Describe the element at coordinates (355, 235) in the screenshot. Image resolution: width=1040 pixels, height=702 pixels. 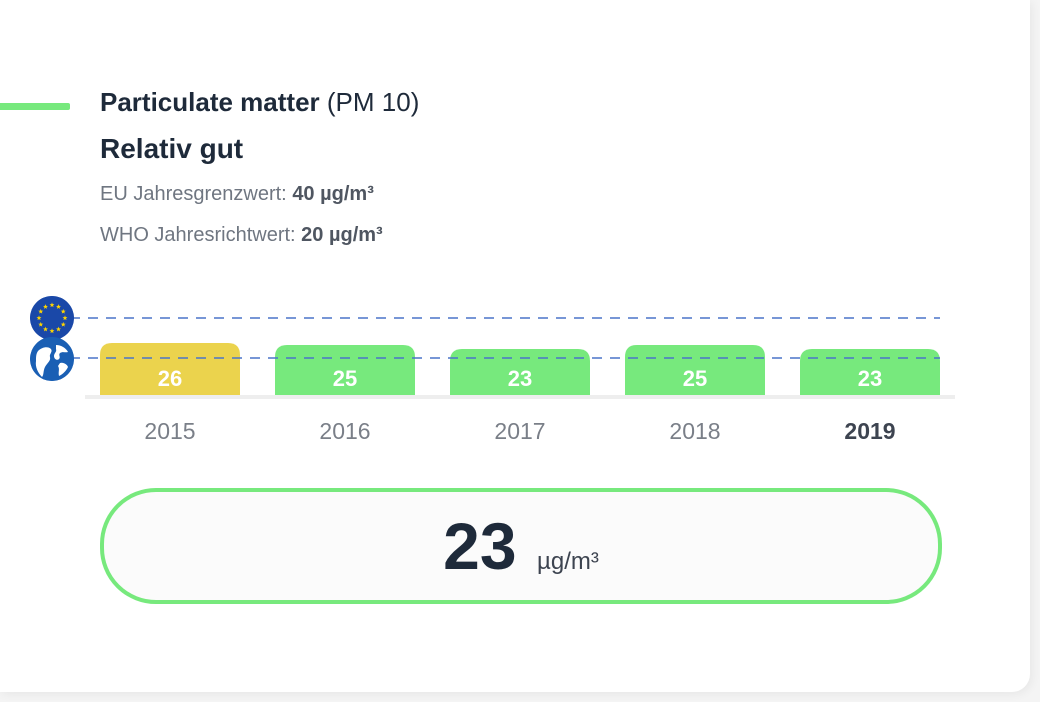
I see `who-limit-unit: µg/m³` at that location.